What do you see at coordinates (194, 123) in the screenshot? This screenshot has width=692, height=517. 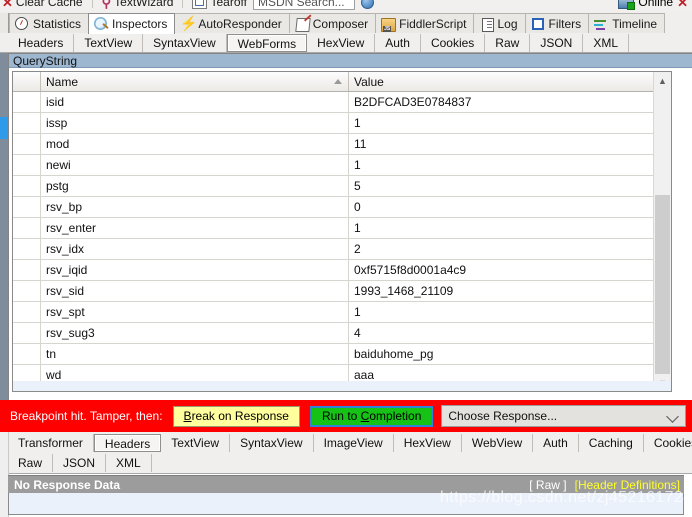 I see `cell-name: issp` at bounding box center [194, 123].